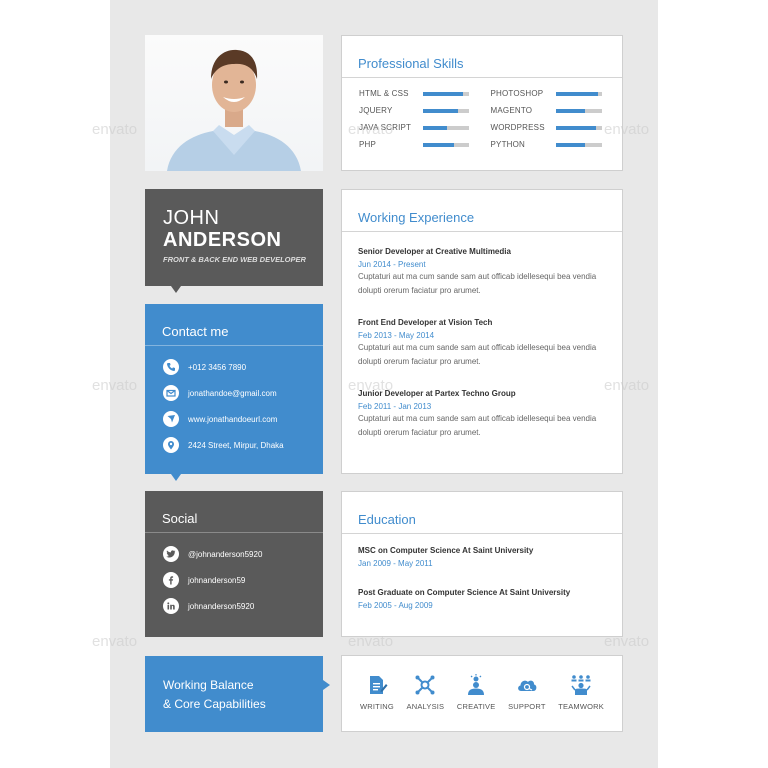 The width and height of the screenshot is (768, 768). What do you see at coordinates (511, 110) in the screenshot?
I see `skill-name: MAGENTO` at bounding box center [511, 110].